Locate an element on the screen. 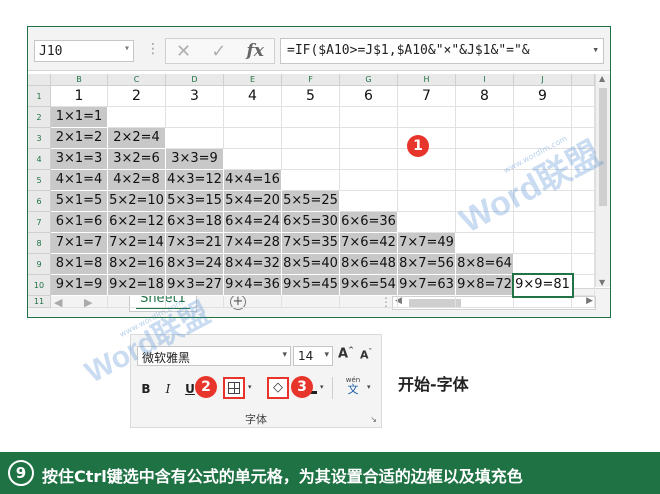  table-cell: 9×8=72 is located at coordinates (485, 285).